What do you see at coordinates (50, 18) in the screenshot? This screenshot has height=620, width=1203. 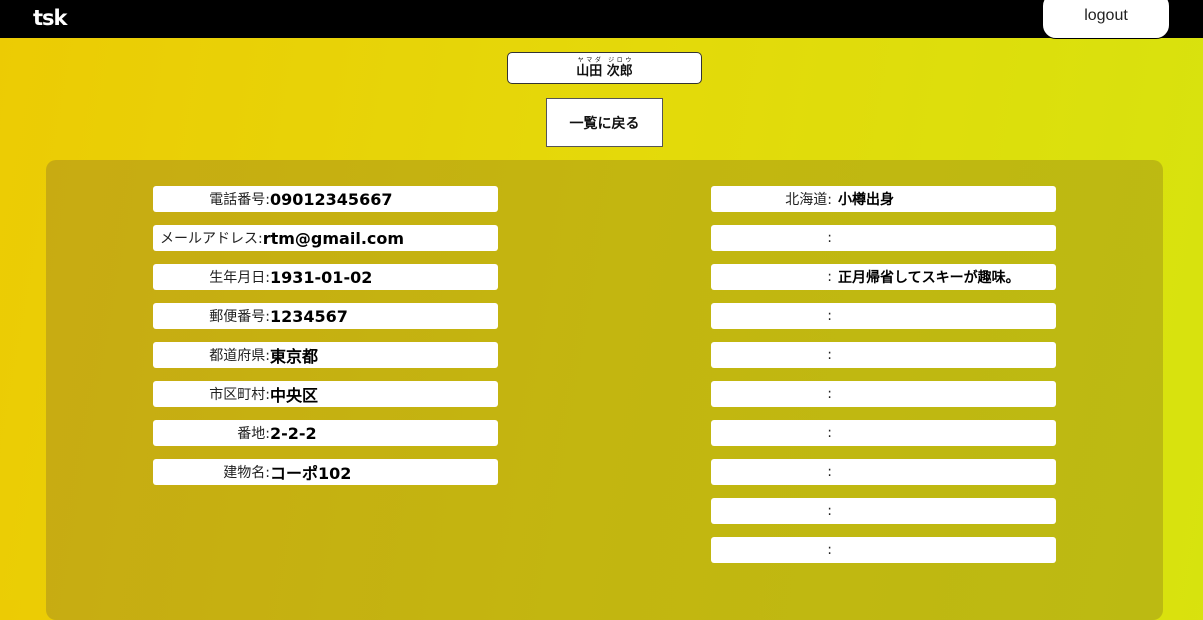 I see `app-logo: tsk` at bounding box center [50, 18].